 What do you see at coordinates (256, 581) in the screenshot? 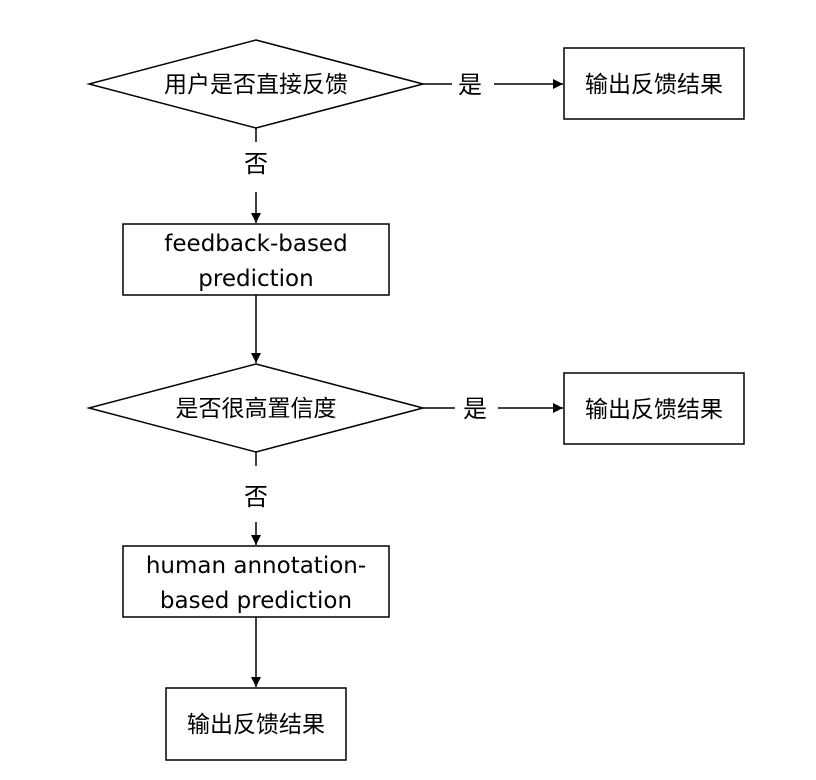
I see `human-annotation-prediction-box: human annotation- based prediction` at bounding box center [256, 581].